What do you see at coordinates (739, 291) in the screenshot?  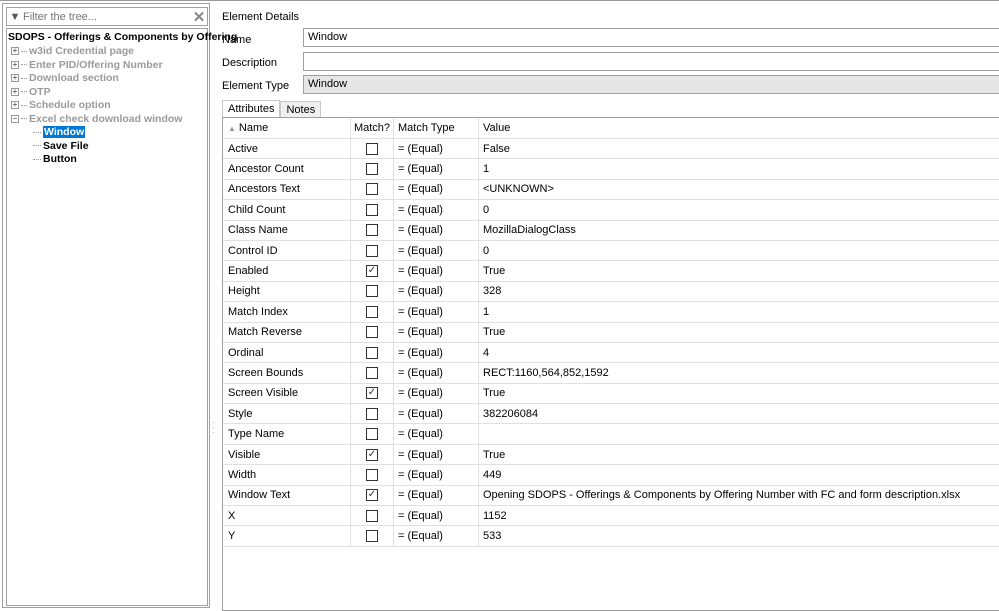 I see `attr-value: 328` at bounding box center [739, 291].